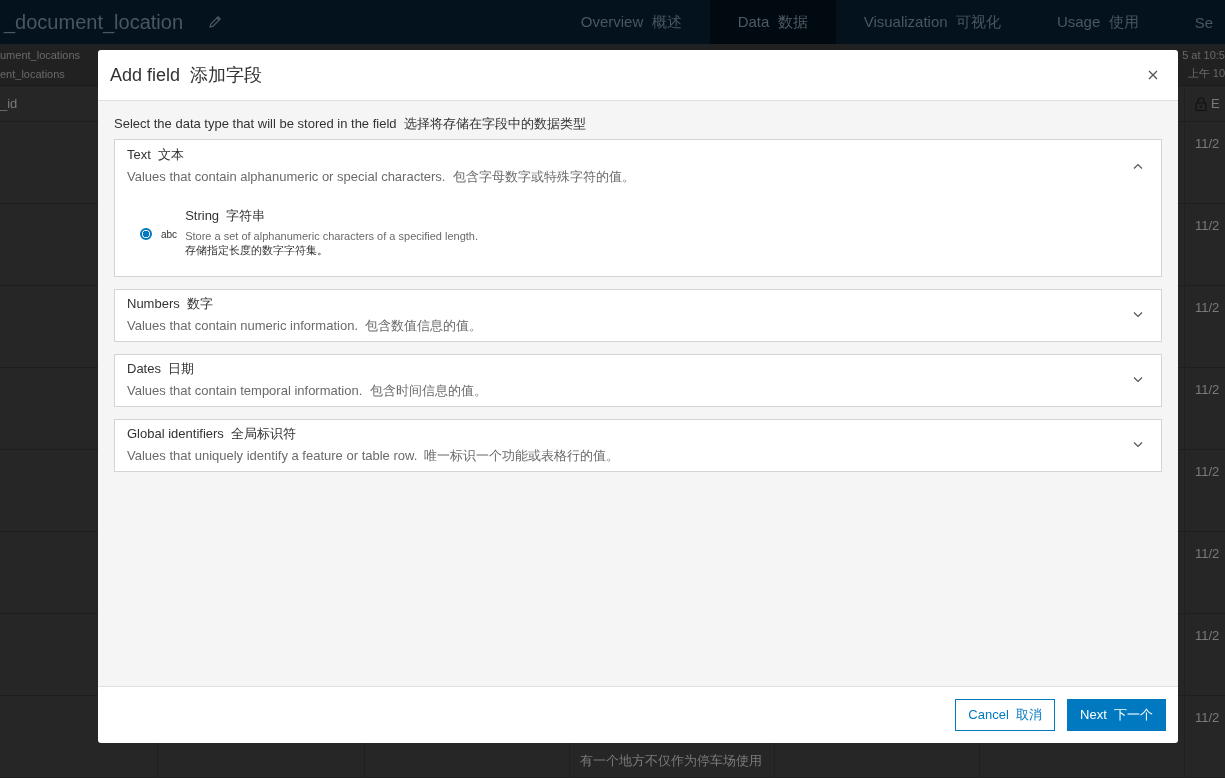 This screenshot has height=778, width=1225. Describe the element at coordinates (638, 445) in the screenshot. I see `category-panel: Global identifiers 全局标识符 Values that uniquely identify a feature or table row. 唯一标识一个功能或表格行的值。` at that location.